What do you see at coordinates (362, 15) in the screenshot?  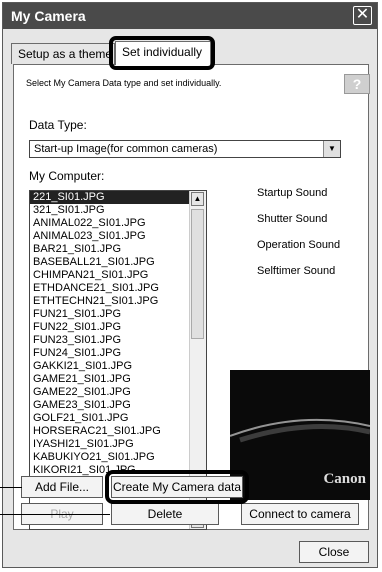 I see `close-window-button: ✕` at bounding box center [362, 15].